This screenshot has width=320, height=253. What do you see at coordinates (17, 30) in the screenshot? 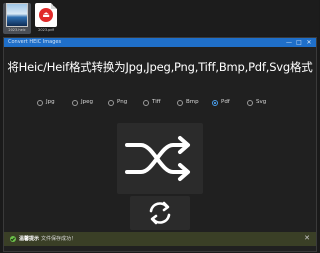
I see `file-name: 2023.heic` at bounding box center [17, 30].